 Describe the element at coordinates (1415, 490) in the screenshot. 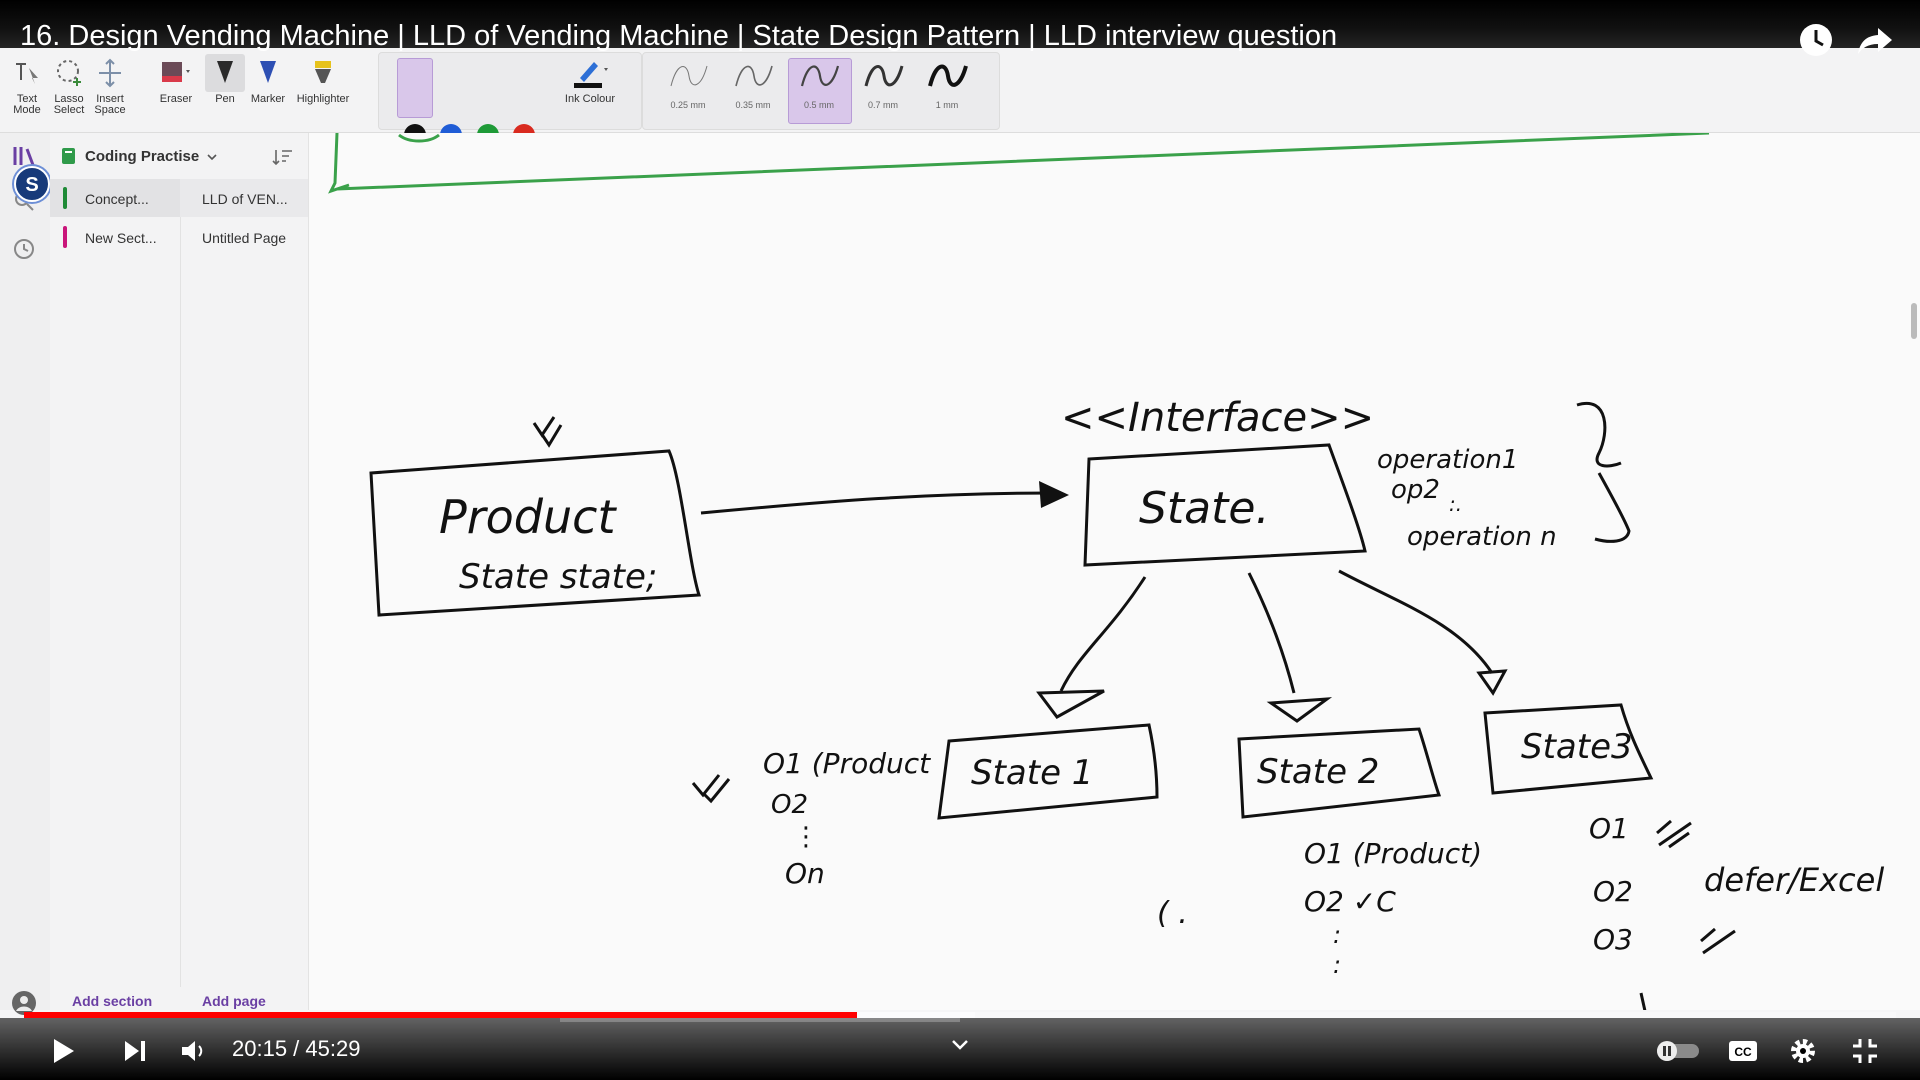

I see `operation-item: op2` at that location.